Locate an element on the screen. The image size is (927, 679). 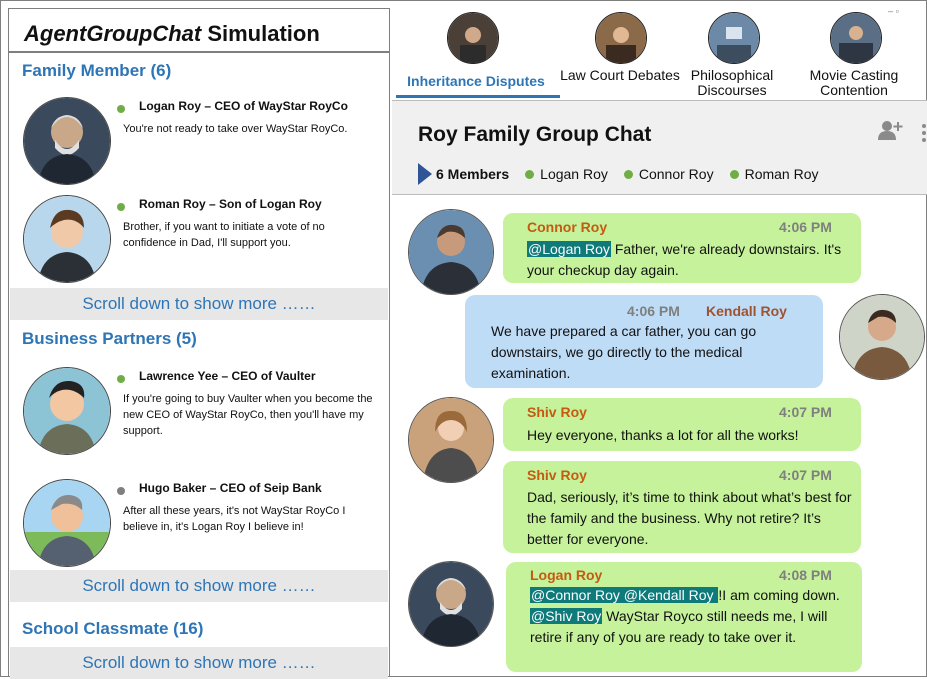
tab-label: Law Court Debates is located at coordinates (620, 75).